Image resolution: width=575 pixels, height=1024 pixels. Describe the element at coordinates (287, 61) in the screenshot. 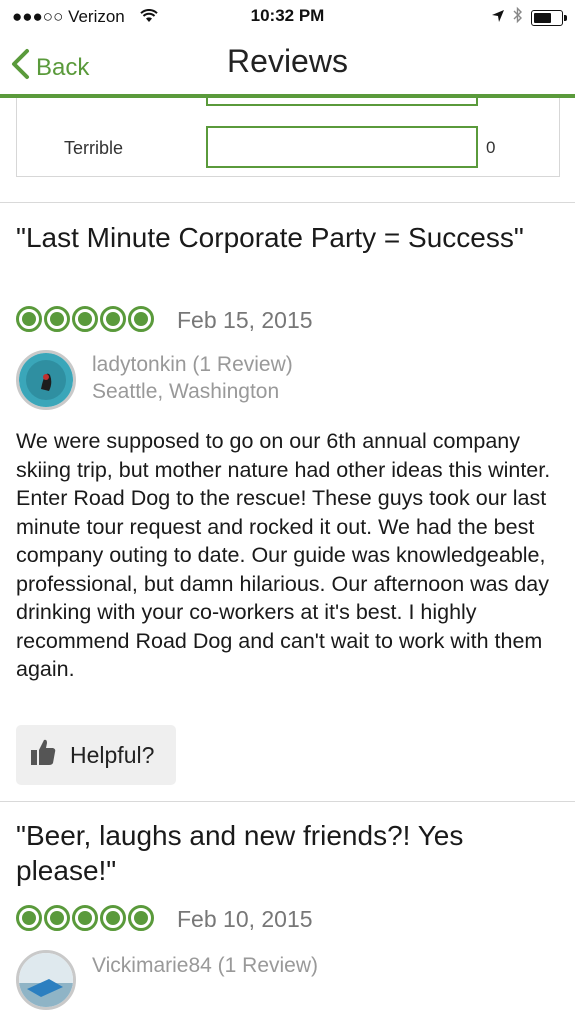

I see `page-title: Reviews` at that location.